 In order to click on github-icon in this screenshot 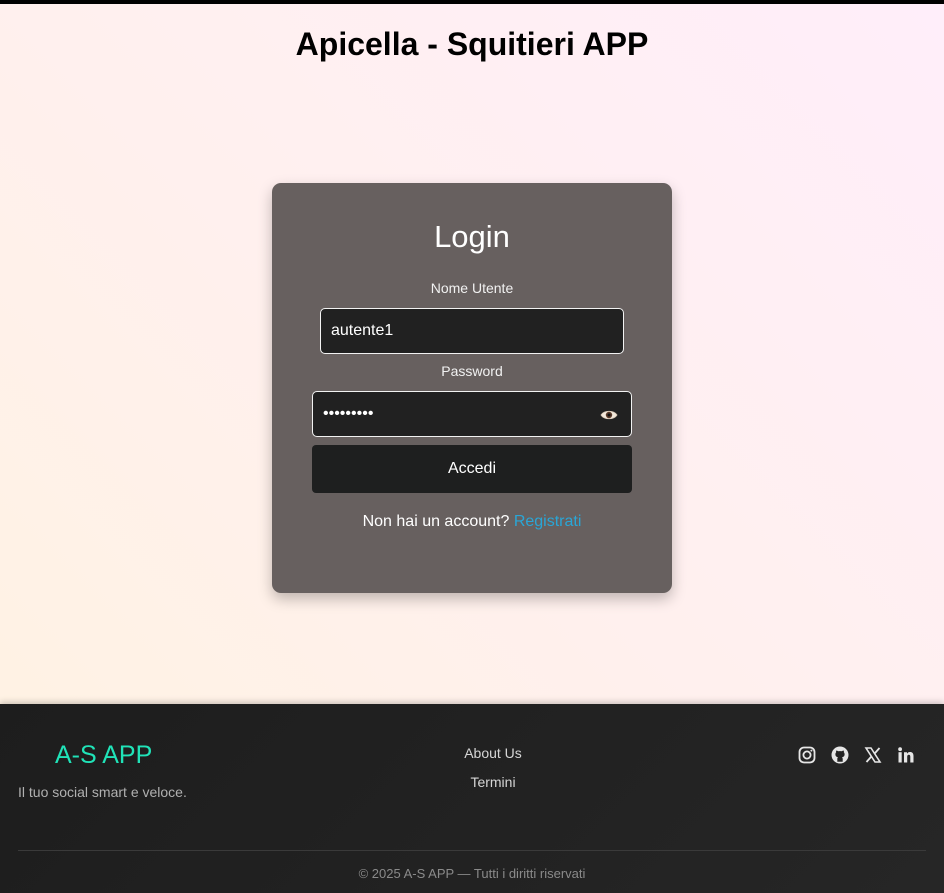, I will do `click(840, 755)`.